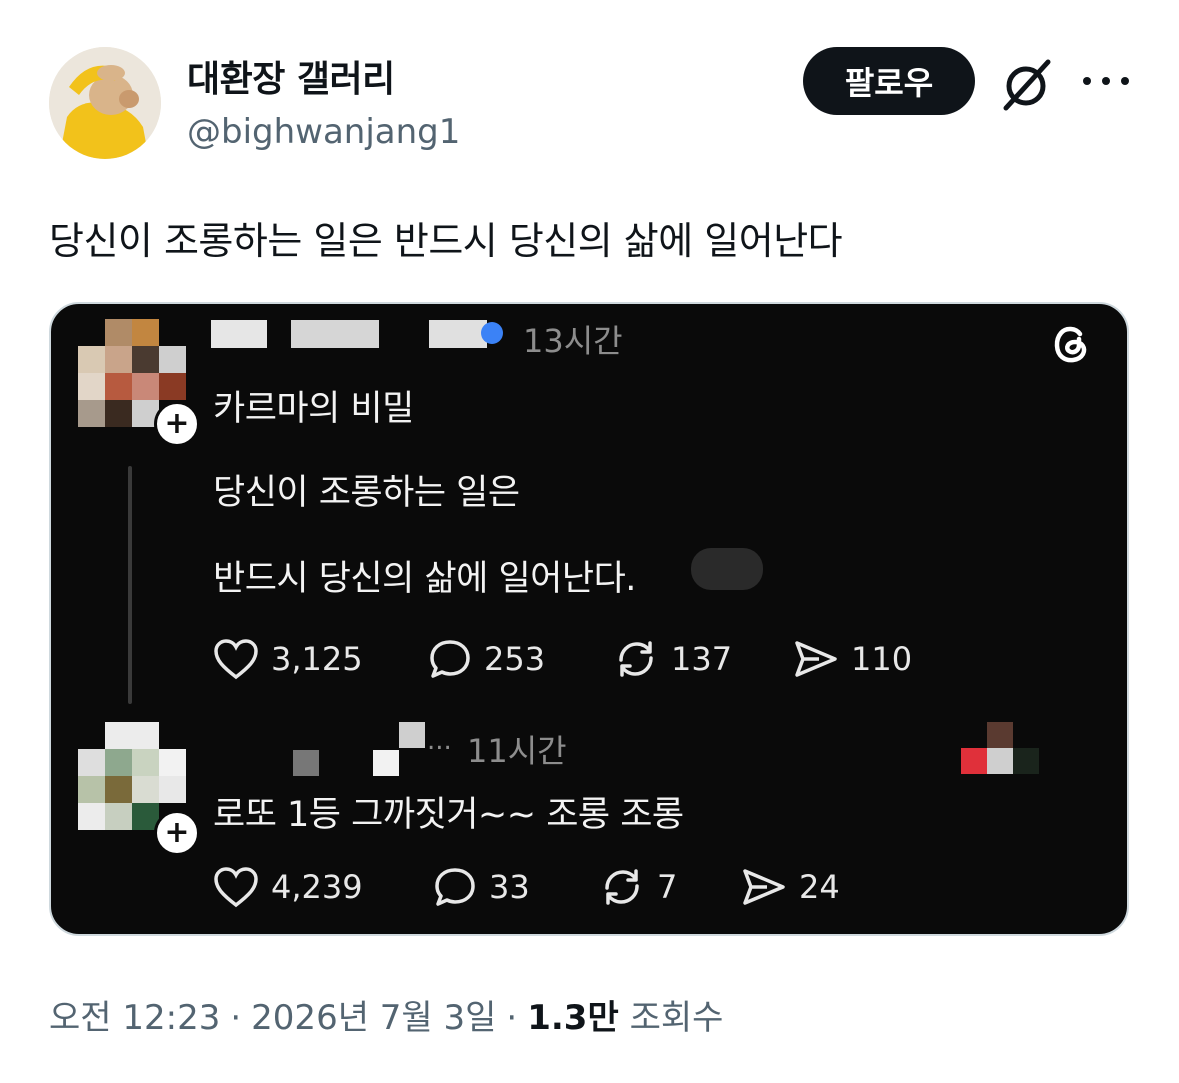 The image size is (1179, 1083). Describe the element at coordinates (727, 569) in the screenshot. I see `blurred-emoji` at that location.